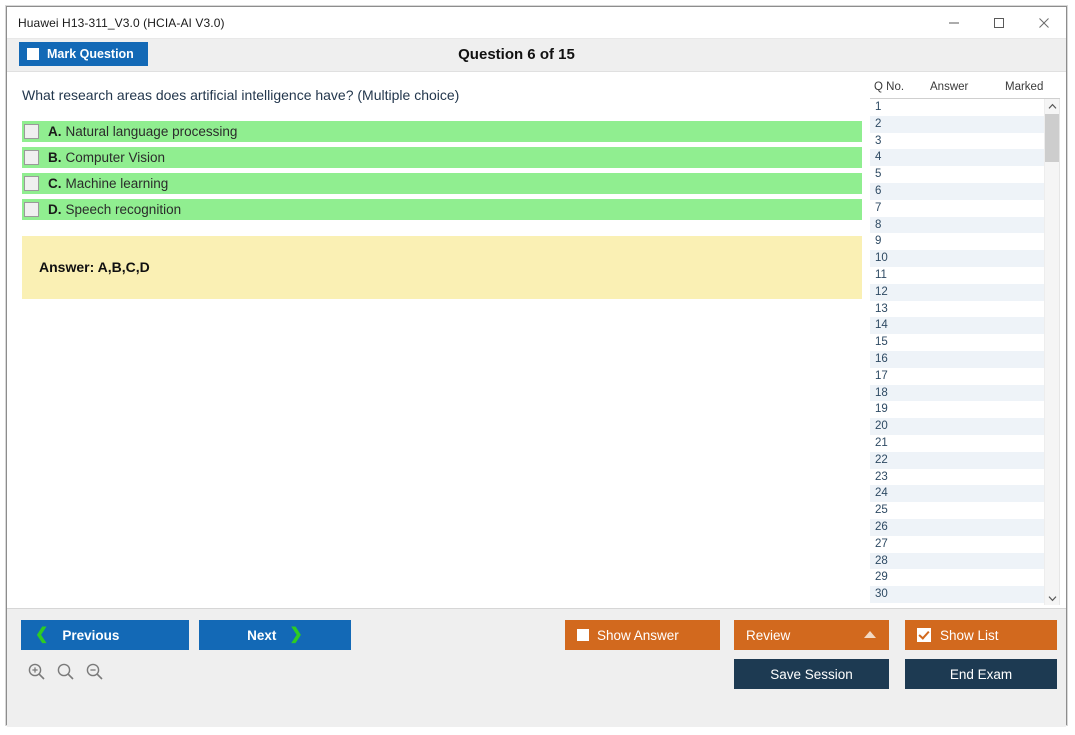 The height and width of the screenshot is (735, 1075). What do you see at coordinates (924, 635) in the screenshot?
I see `show-list-checkbox` at bounding box center [924, 635].